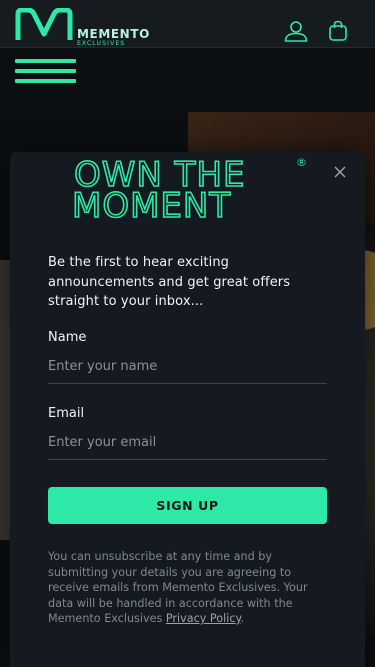 This screenshot has height=667, width=375. Describe the element at coordinates (151, 204) in the screenshot. I see `headline-line-2: MOMENT` at that location.